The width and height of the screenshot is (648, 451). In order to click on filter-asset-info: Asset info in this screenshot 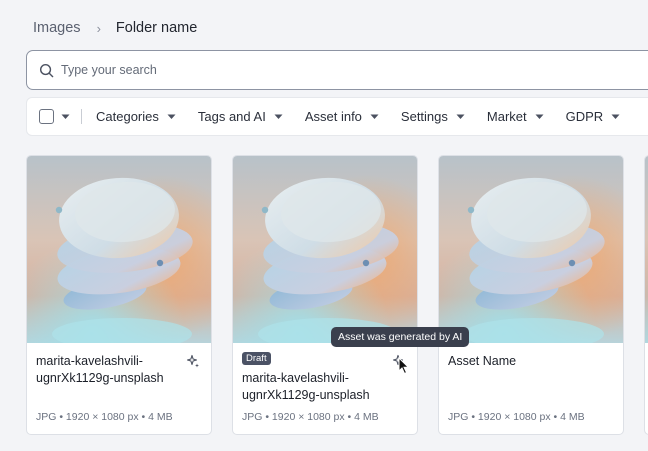, I will do `click(342, 116)`.